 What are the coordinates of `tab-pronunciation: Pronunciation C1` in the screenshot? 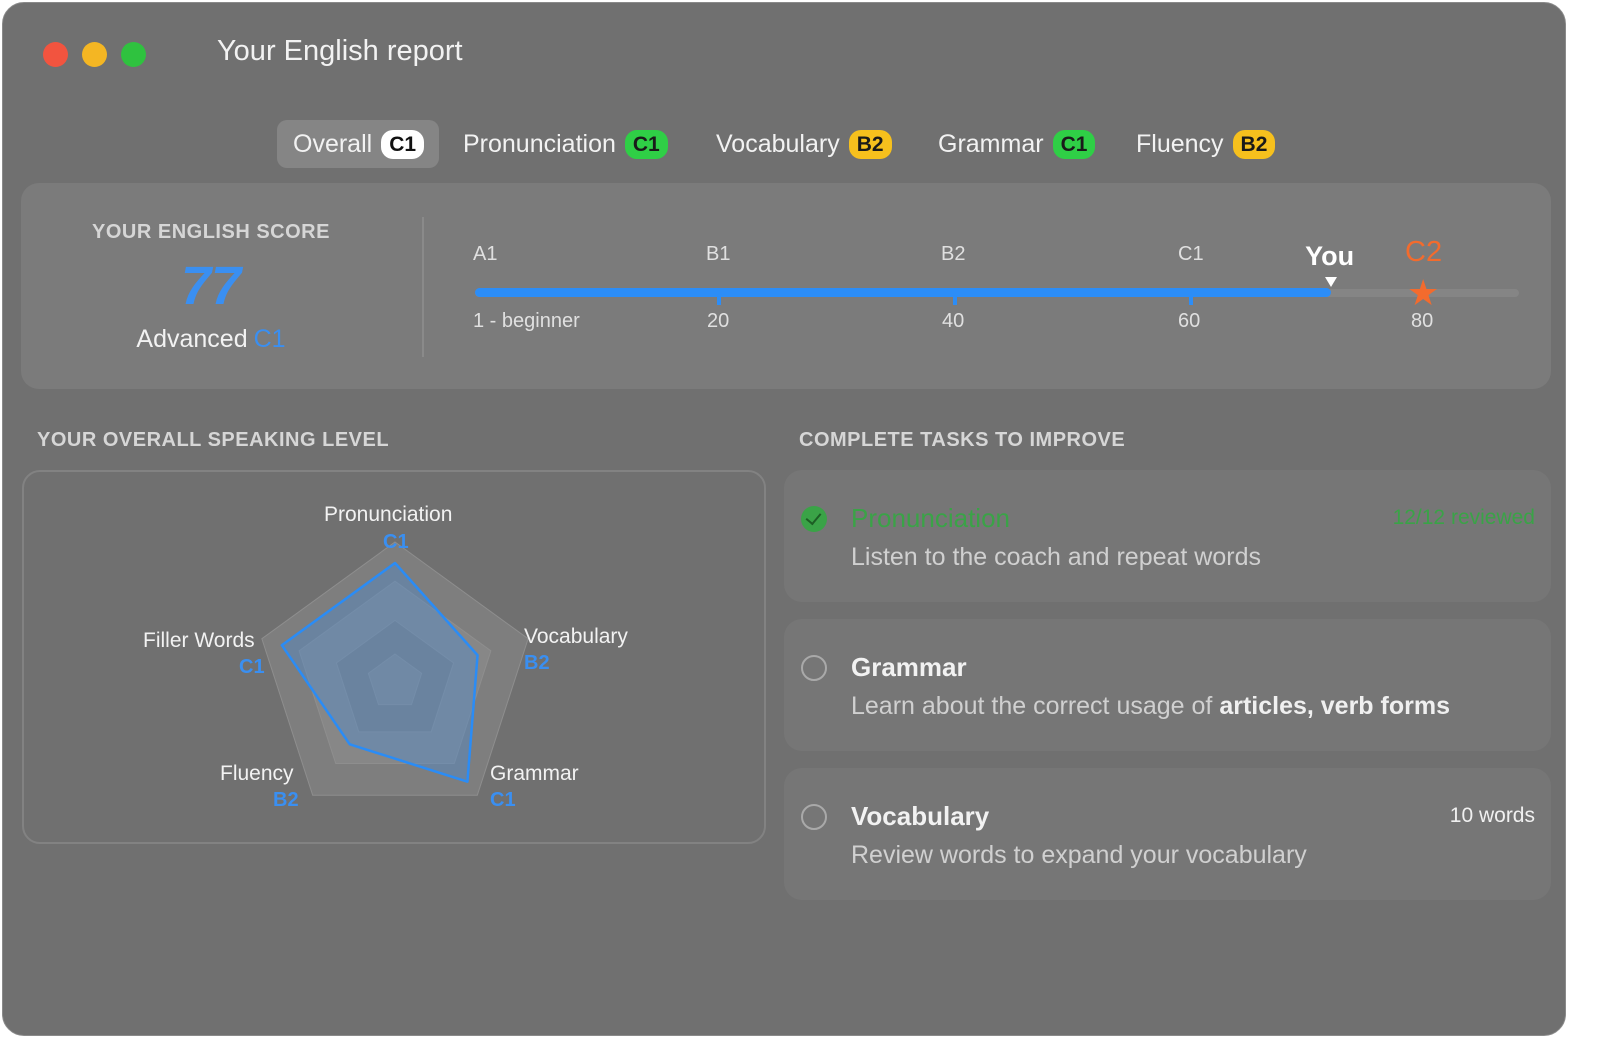 It's located at (565, 144).